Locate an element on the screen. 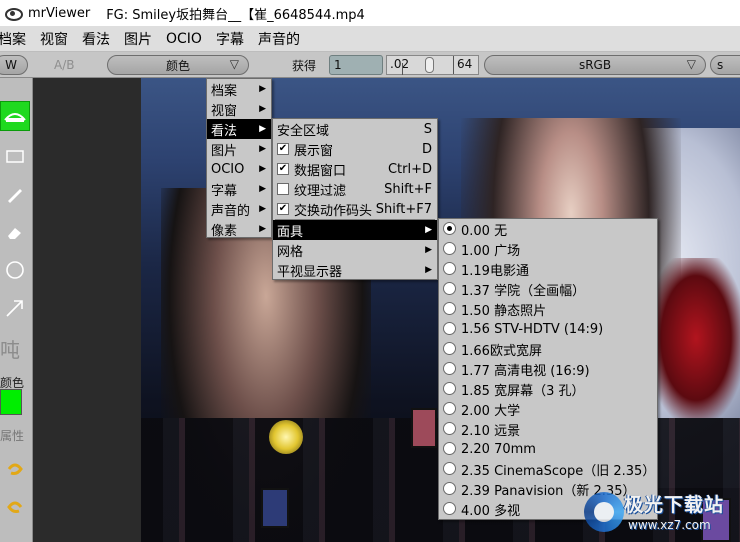 The height and width of the screenshot is (542, 740). text-tool-button: 吨 is located at coordinates (10, 348).